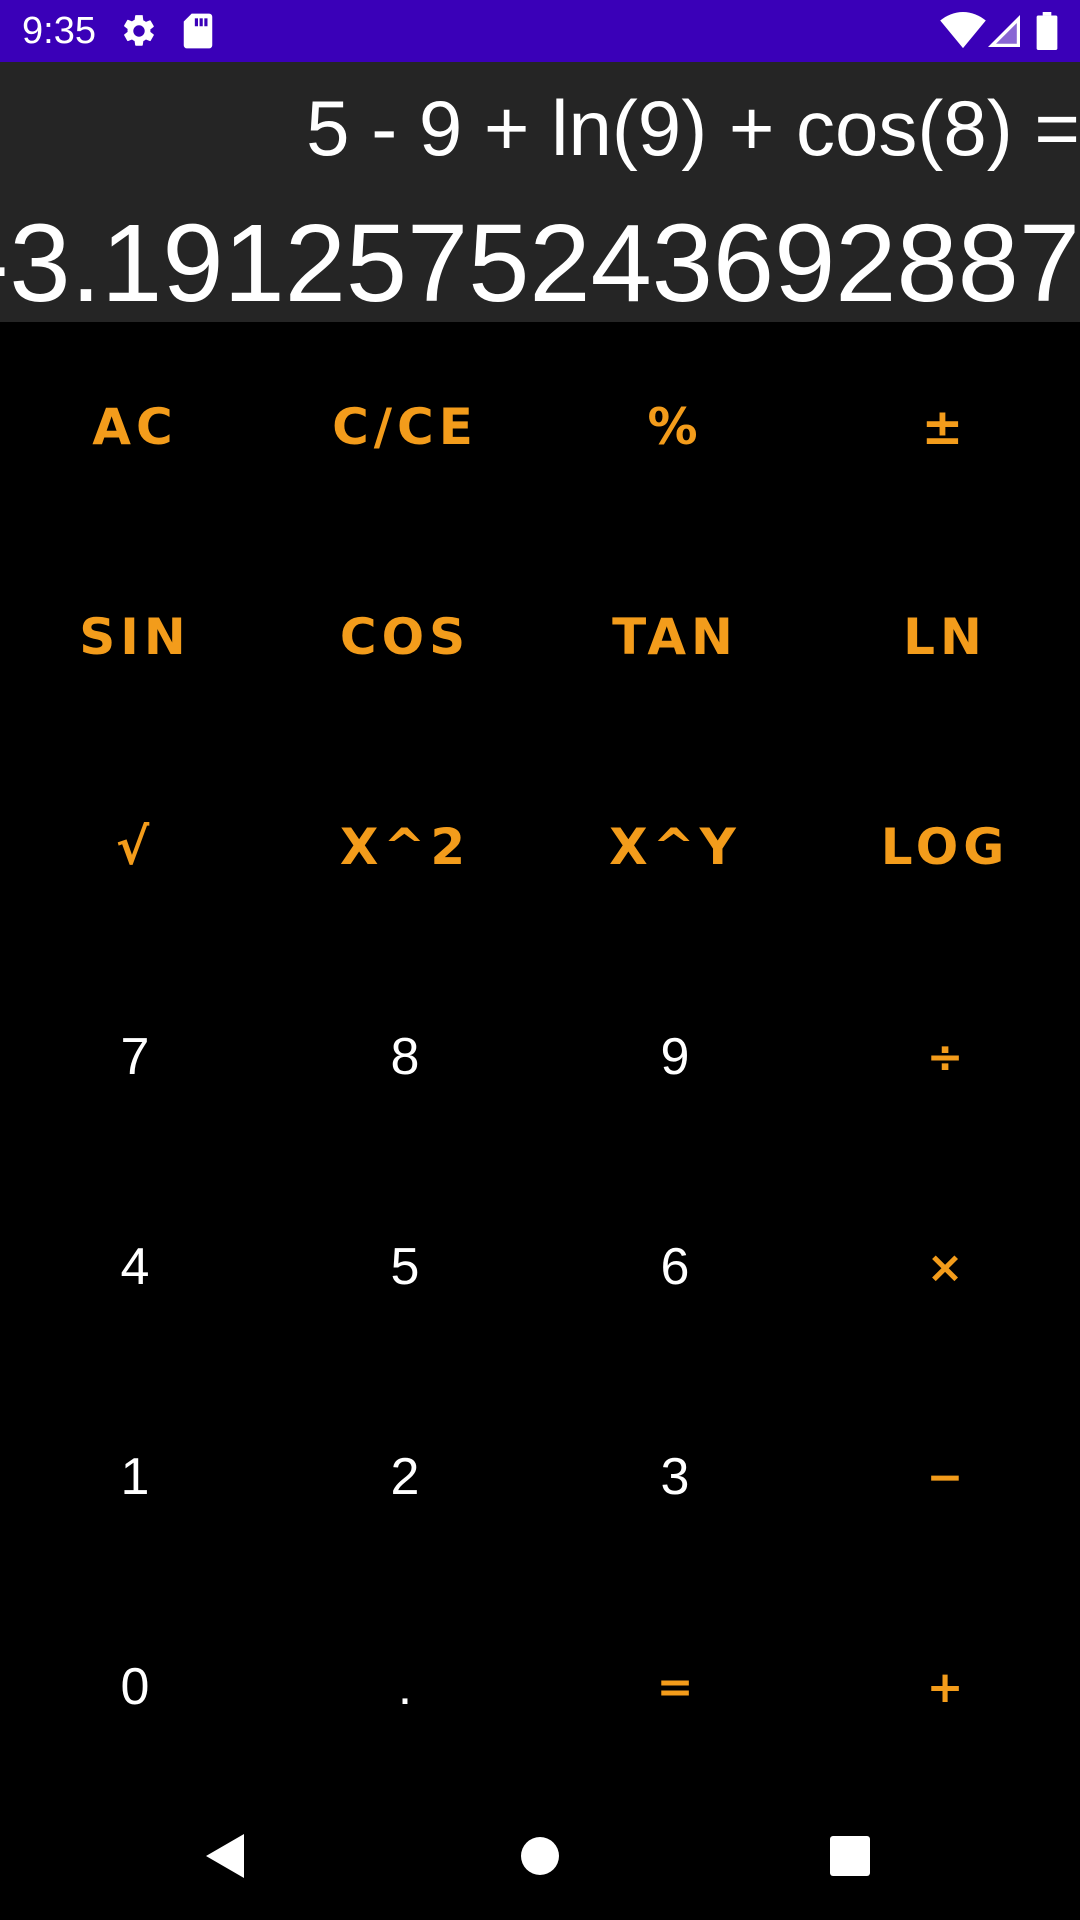 This screenshot has width=1080, height=1920. What do you see at coordinates (59, 31) in the screenshot?
I see `status-time: 9:35` at bounding box center [59, 31].